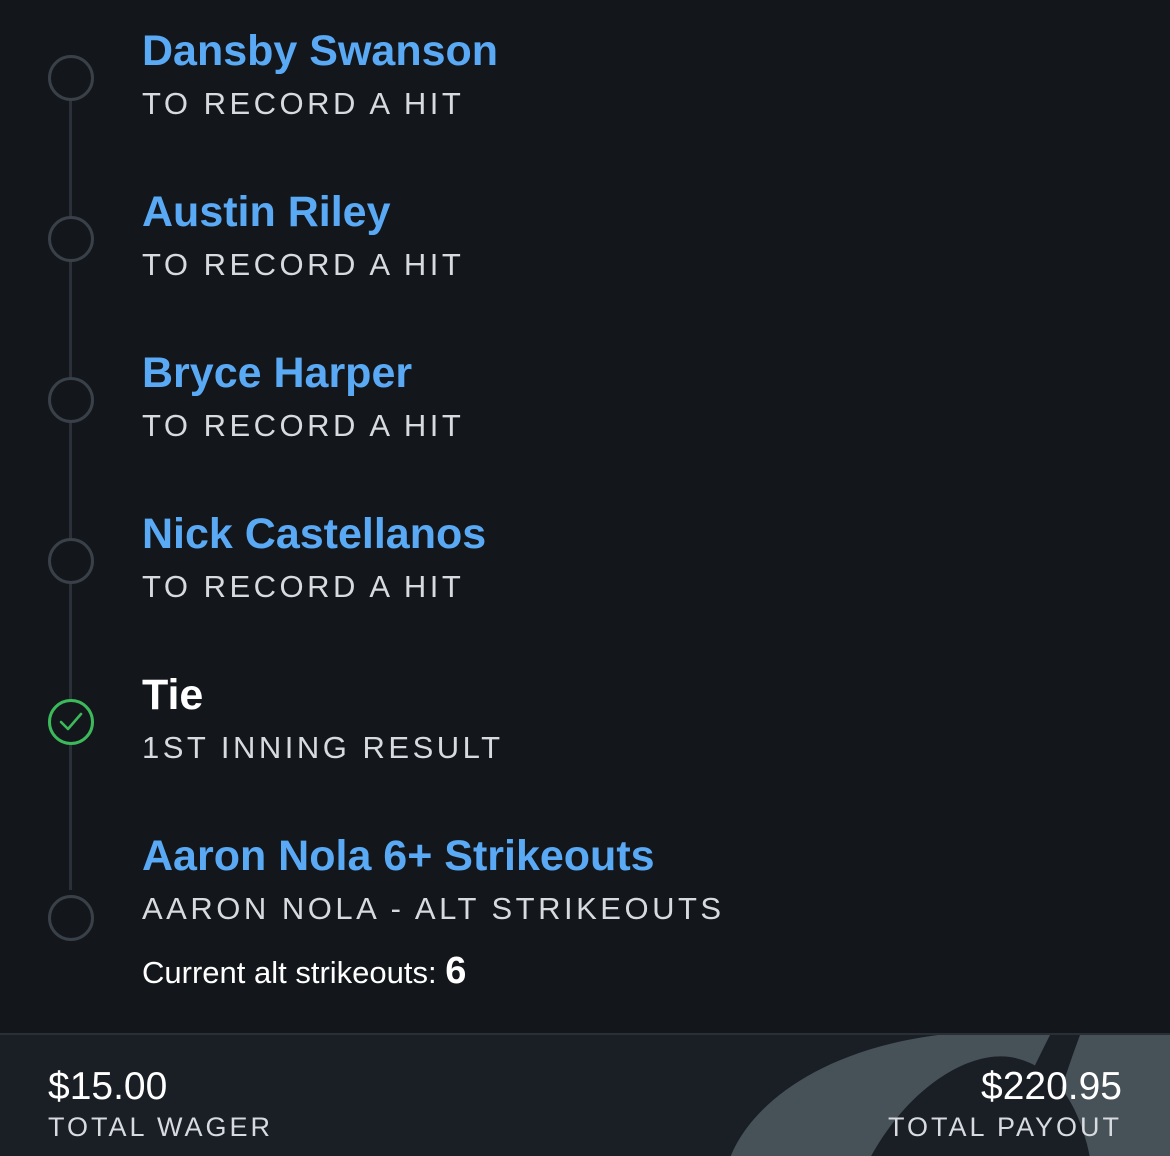 Image resolution: width=1170 pixels, height=1156 pixels. I want to click on leg-title: Aaron Nola 6+ Strikeouts, so click(398, 856).